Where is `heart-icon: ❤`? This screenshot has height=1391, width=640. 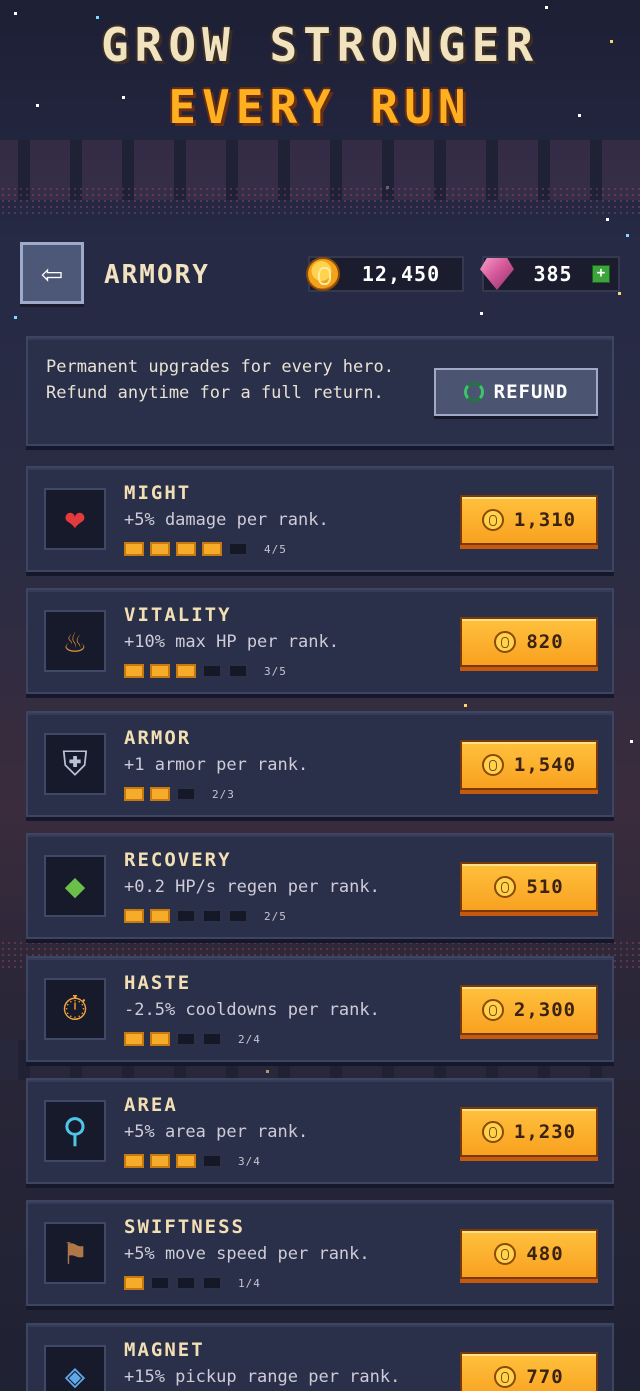 heart-icon: ❤ is located at coordinates (75, 519).